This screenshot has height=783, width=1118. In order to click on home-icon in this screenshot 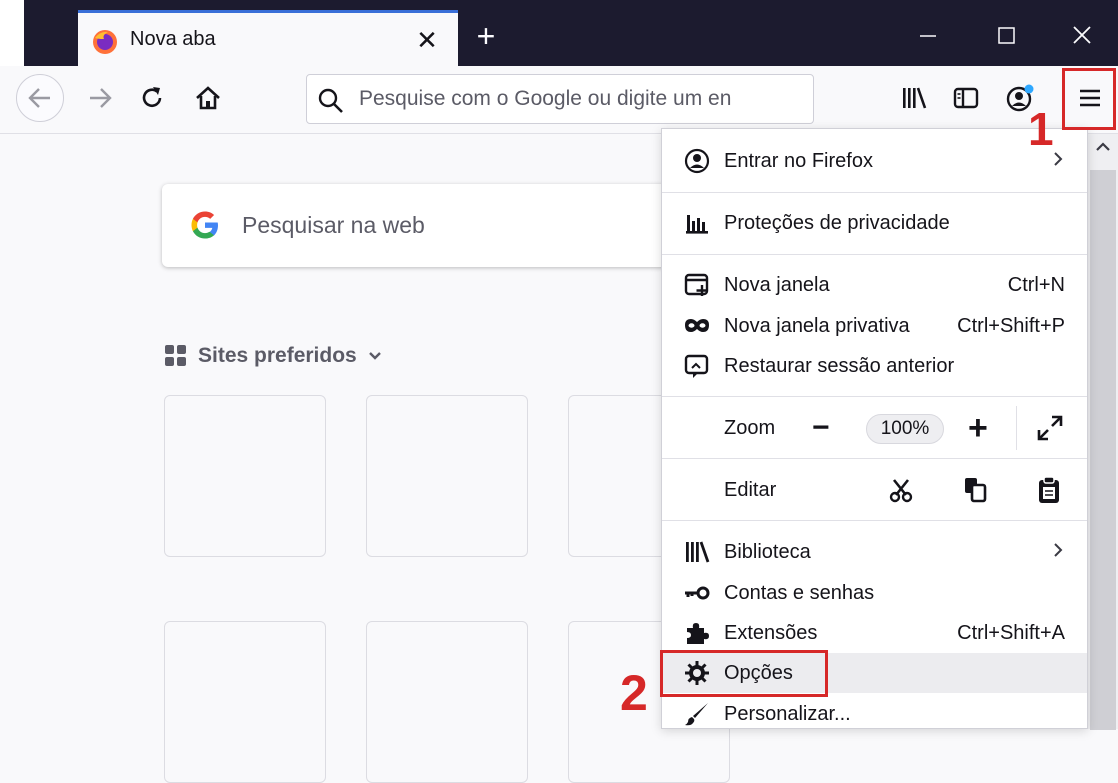, I will do `click(208, 98)`.